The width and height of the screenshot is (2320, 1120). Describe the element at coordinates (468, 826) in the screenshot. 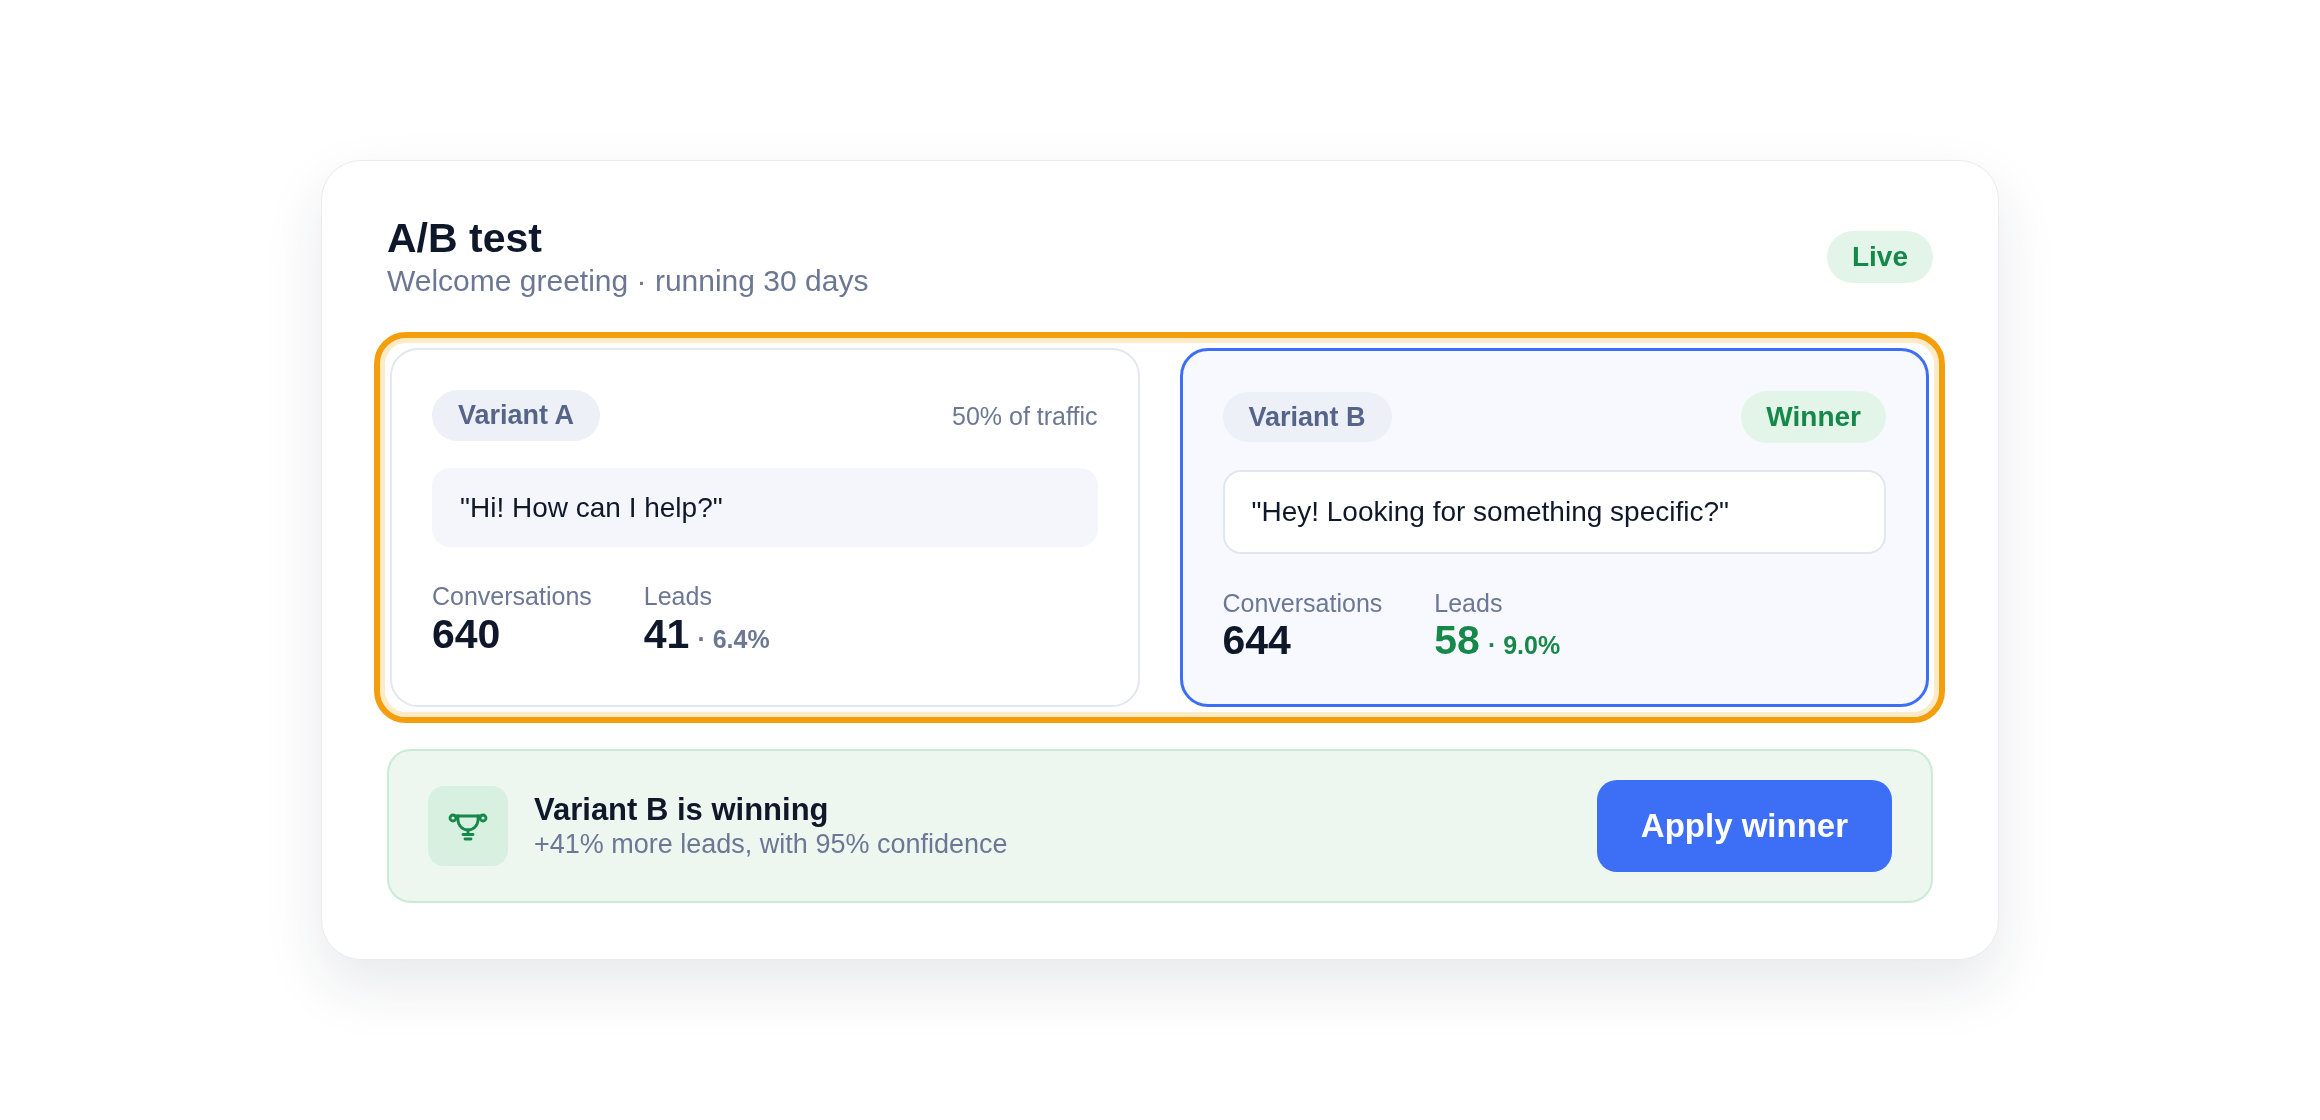

I see `trophy-icon` at that location.